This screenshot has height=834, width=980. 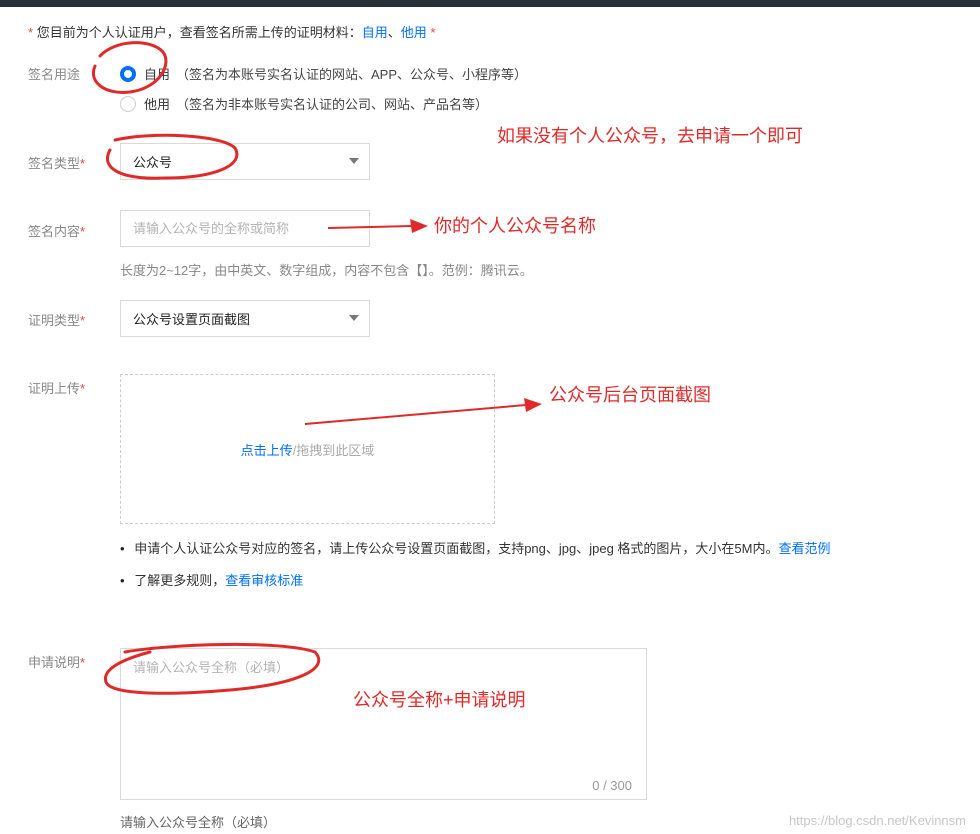 I want to click on other-use-link: 他用, so click(x=414, y=32).